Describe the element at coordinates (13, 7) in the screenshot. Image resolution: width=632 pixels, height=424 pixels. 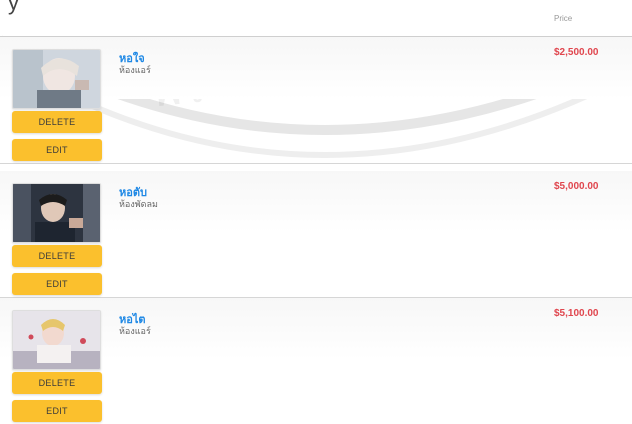
I see `page-title: y` at that location.